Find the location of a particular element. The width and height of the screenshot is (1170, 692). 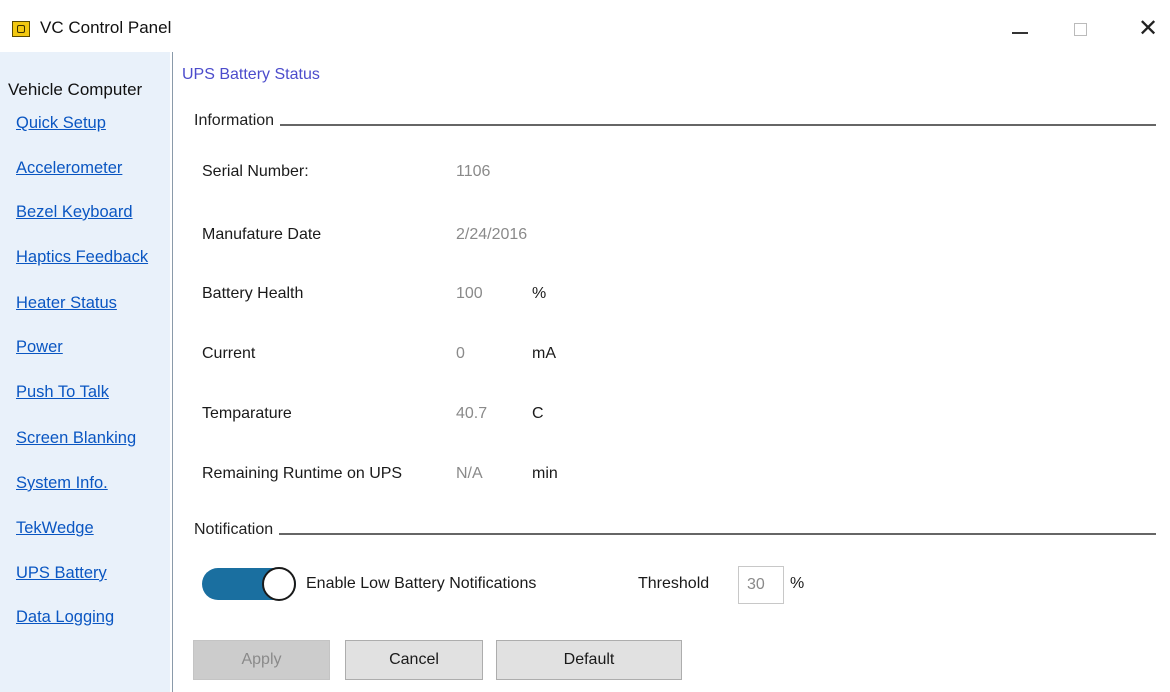

page-title: UPS Battery Status is located at coordinates (251, 74).